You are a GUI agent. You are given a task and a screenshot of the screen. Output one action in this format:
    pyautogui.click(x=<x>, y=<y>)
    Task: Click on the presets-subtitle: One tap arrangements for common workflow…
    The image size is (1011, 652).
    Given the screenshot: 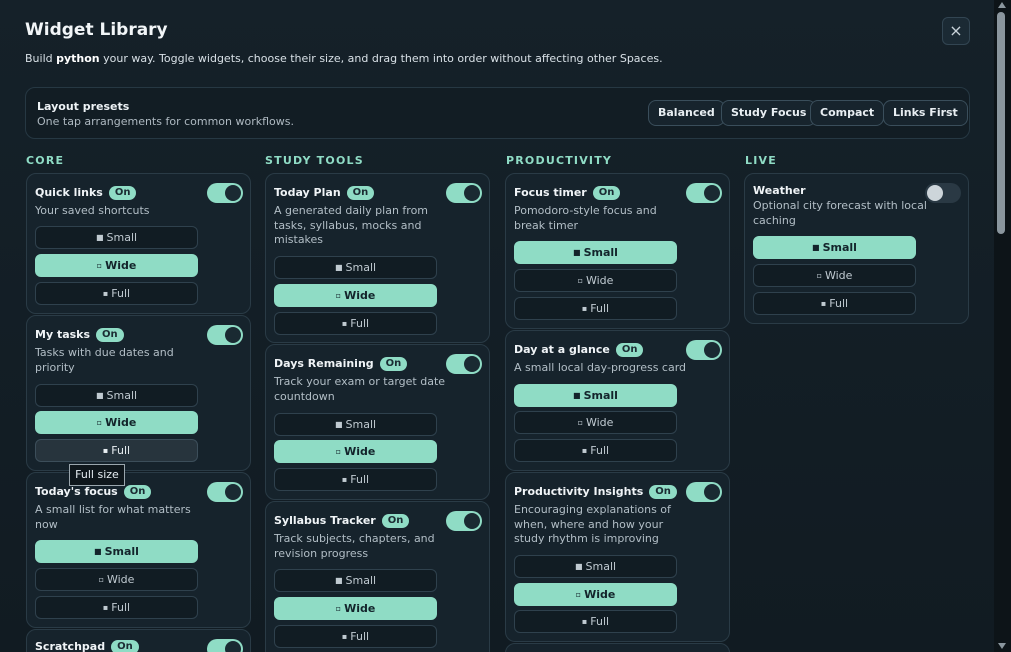 What is the action you would take?
    pyautogui.click(x=166, y=121)
    